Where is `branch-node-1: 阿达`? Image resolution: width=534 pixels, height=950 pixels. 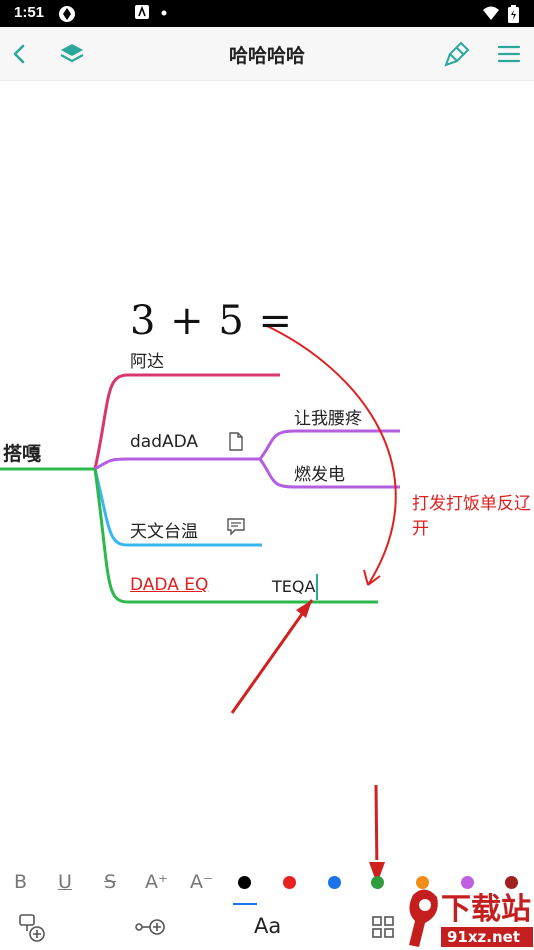
branch-node-1: 阿达 is located at coordinates (147, 359).